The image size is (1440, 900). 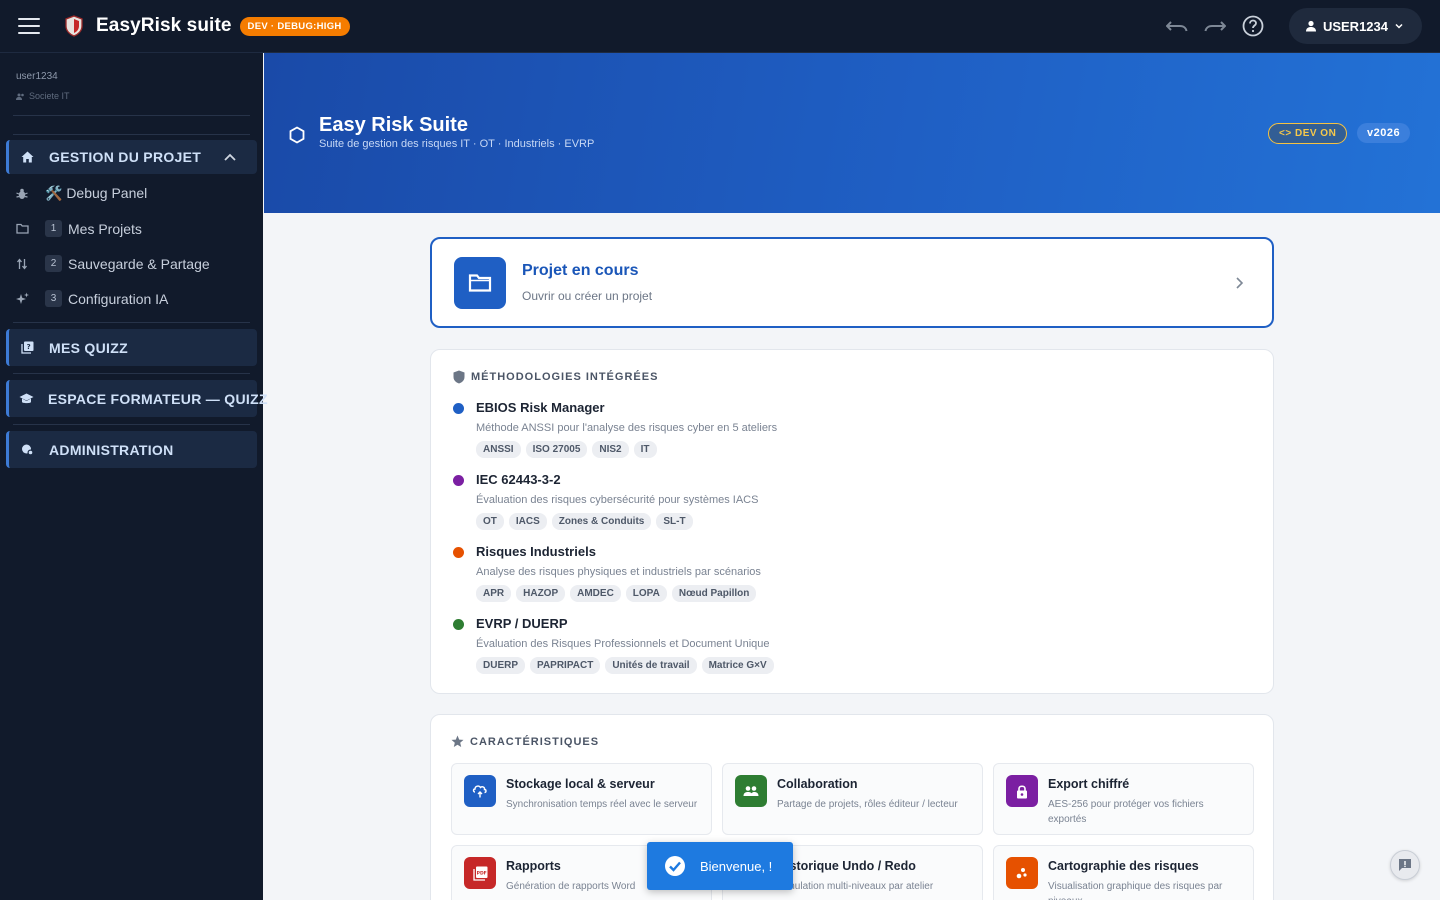 I want to click on step-number: 3, so click(x=53, y=298).